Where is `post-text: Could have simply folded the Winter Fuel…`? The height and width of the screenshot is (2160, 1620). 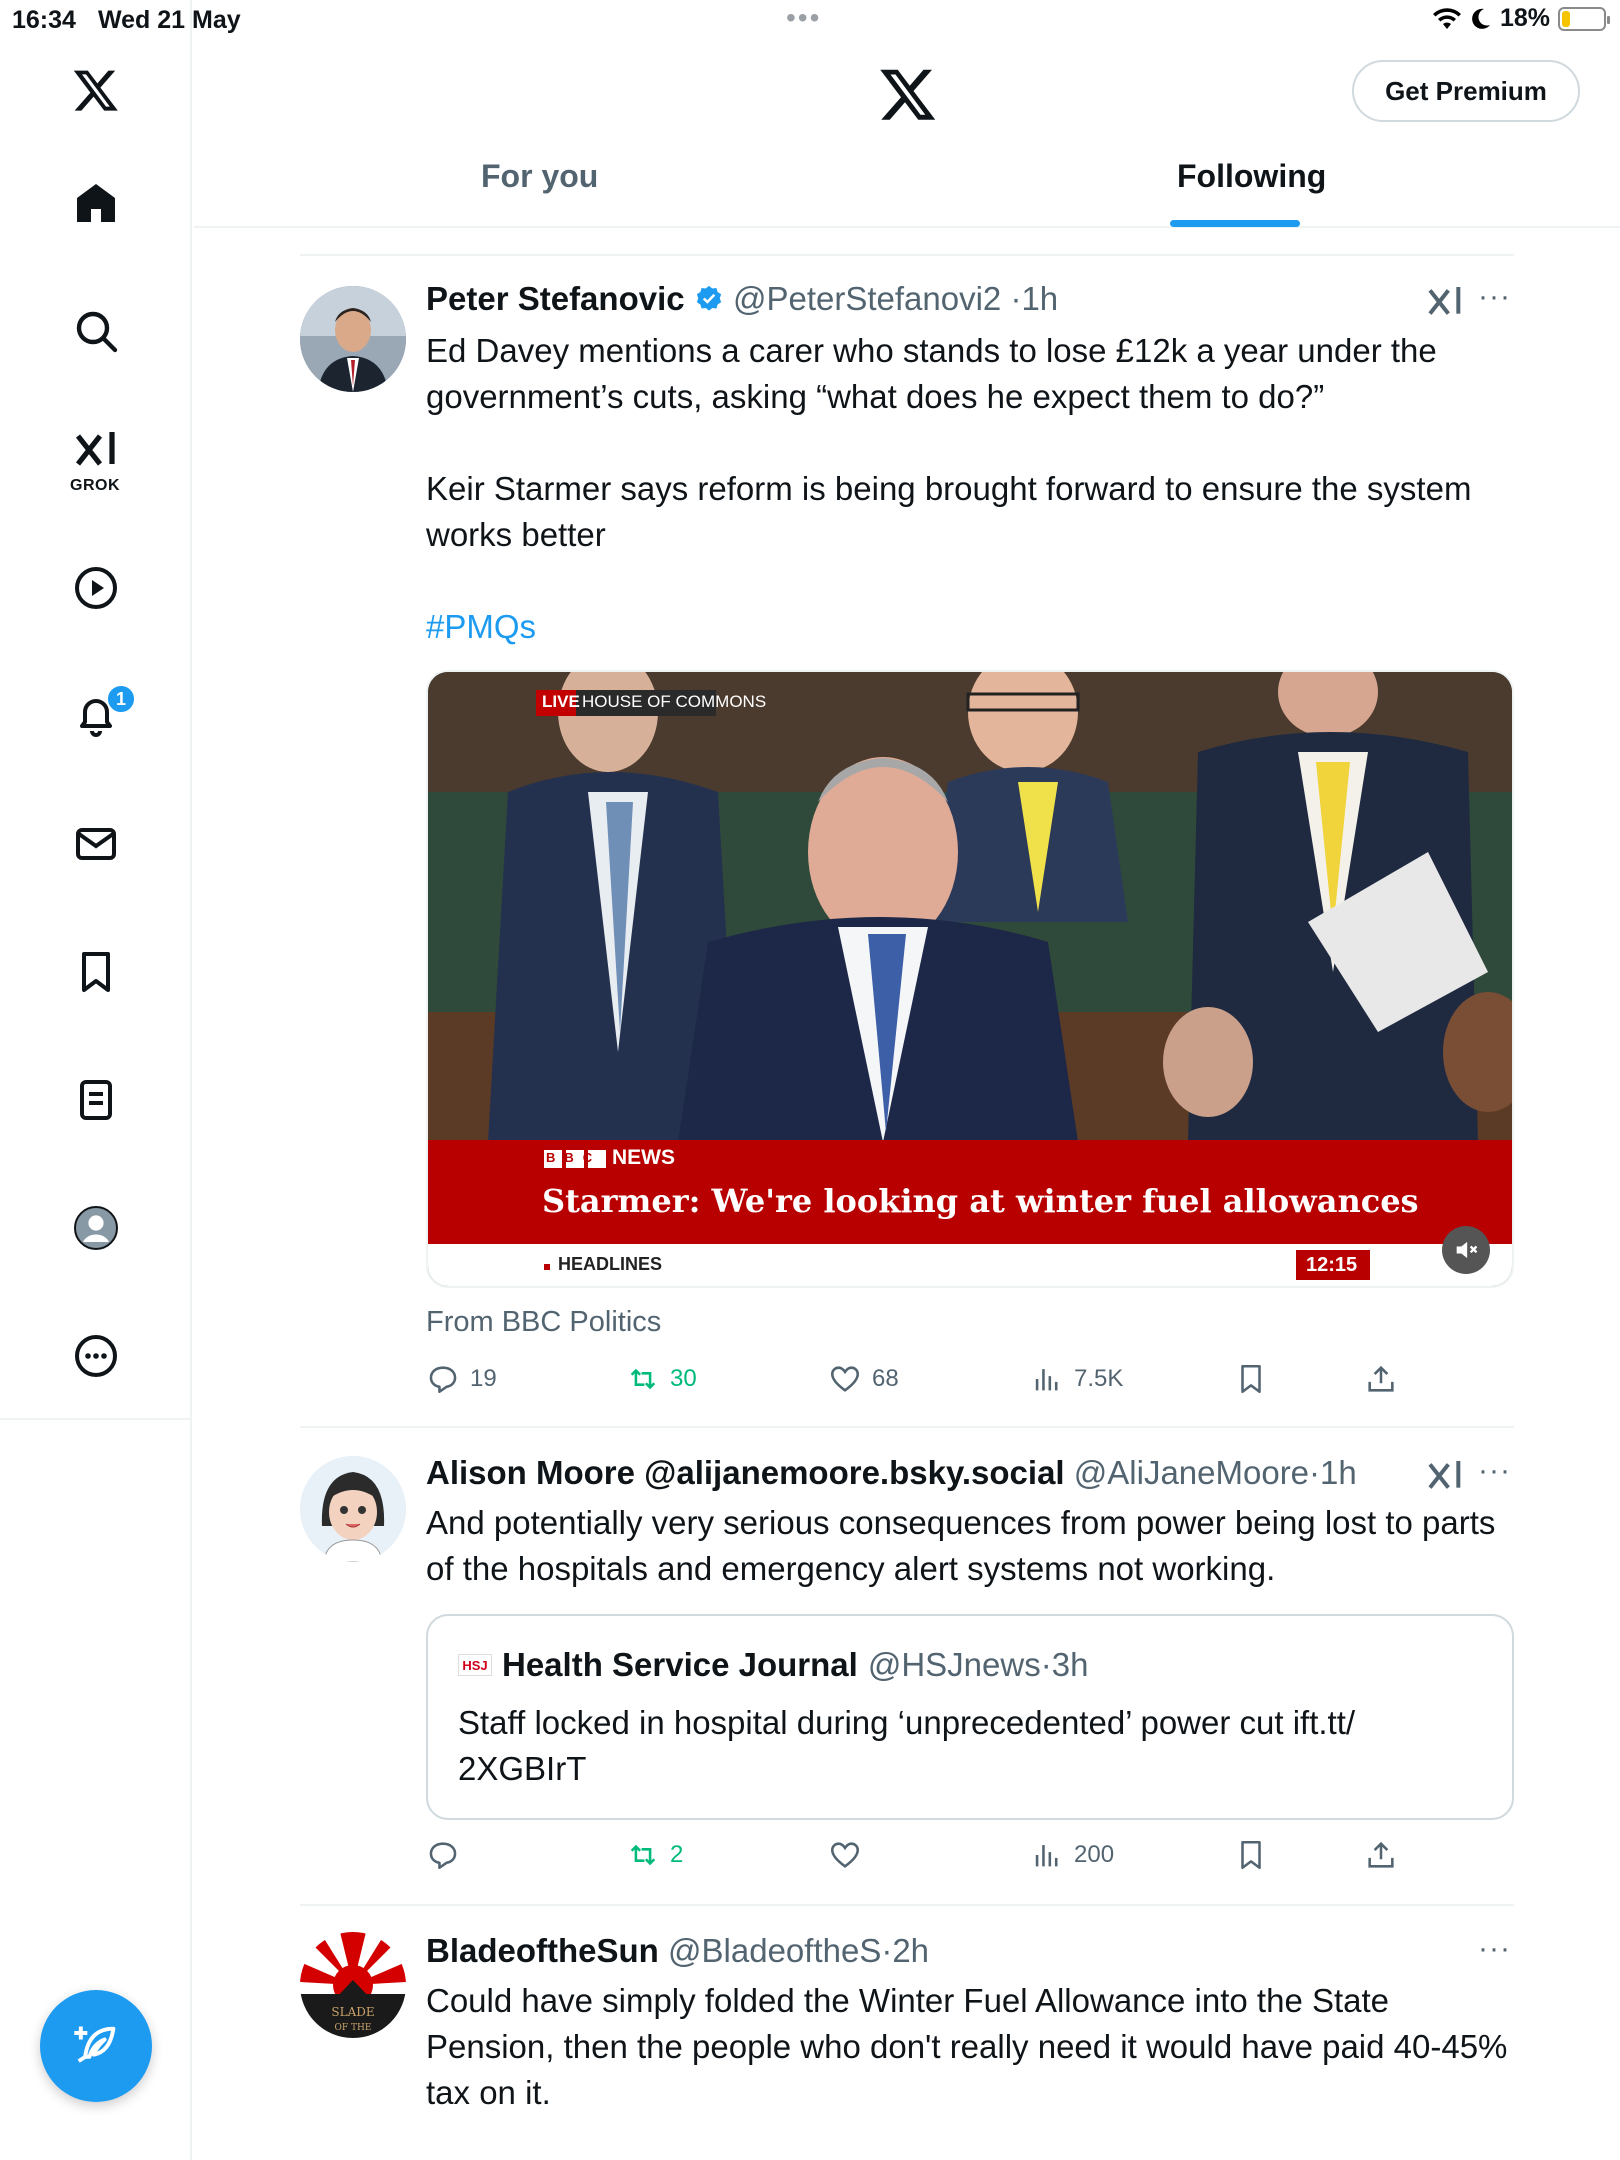
post-text: Could have simply folded the Winter Fuel… is located at coordinates (967, 2046).